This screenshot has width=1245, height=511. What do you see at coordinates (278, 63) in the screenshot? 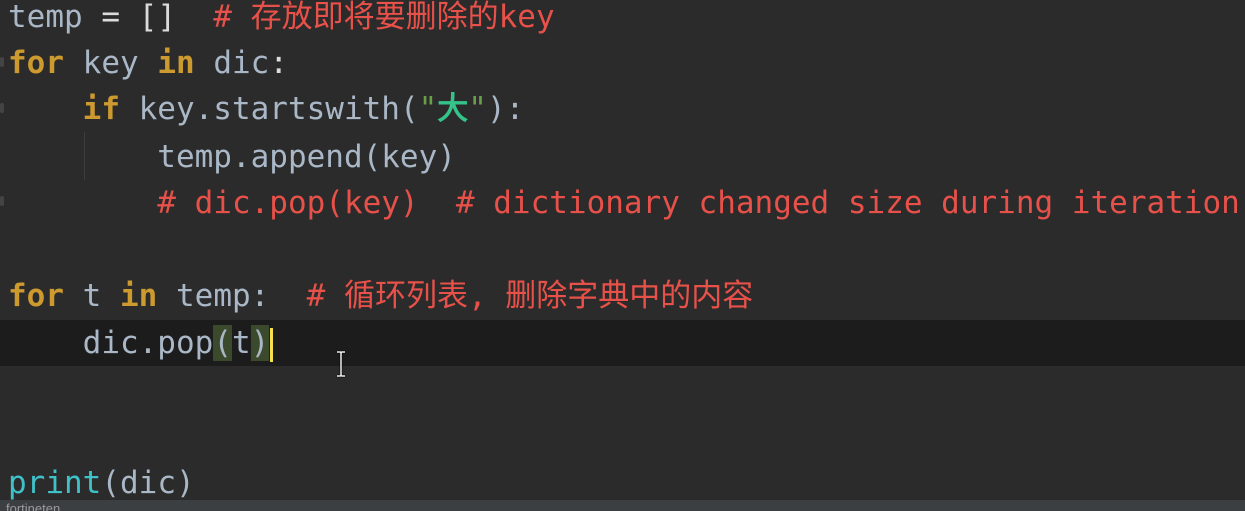
I see `token: :` at bounding box center [278, 63].